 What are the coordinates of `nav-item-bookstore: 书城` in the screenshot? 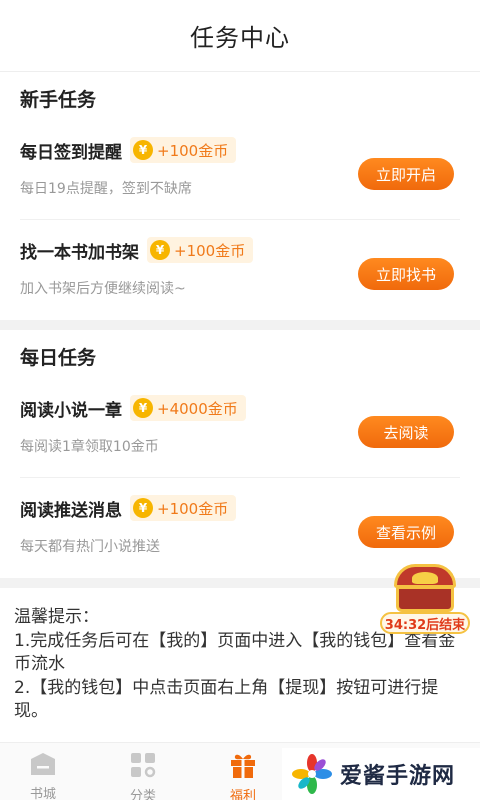 It's located at (46, 771).